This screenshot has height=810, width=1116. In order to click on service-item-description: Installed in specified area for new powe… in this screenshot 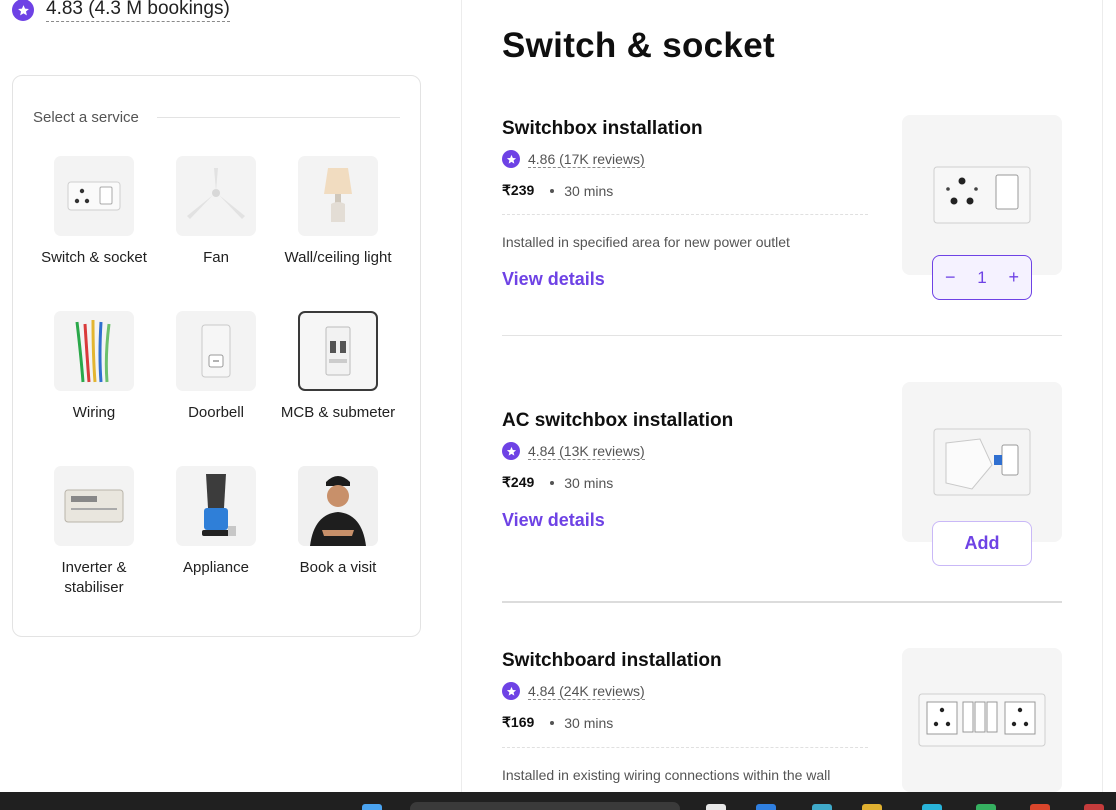, I will do `click(646, 242)`.